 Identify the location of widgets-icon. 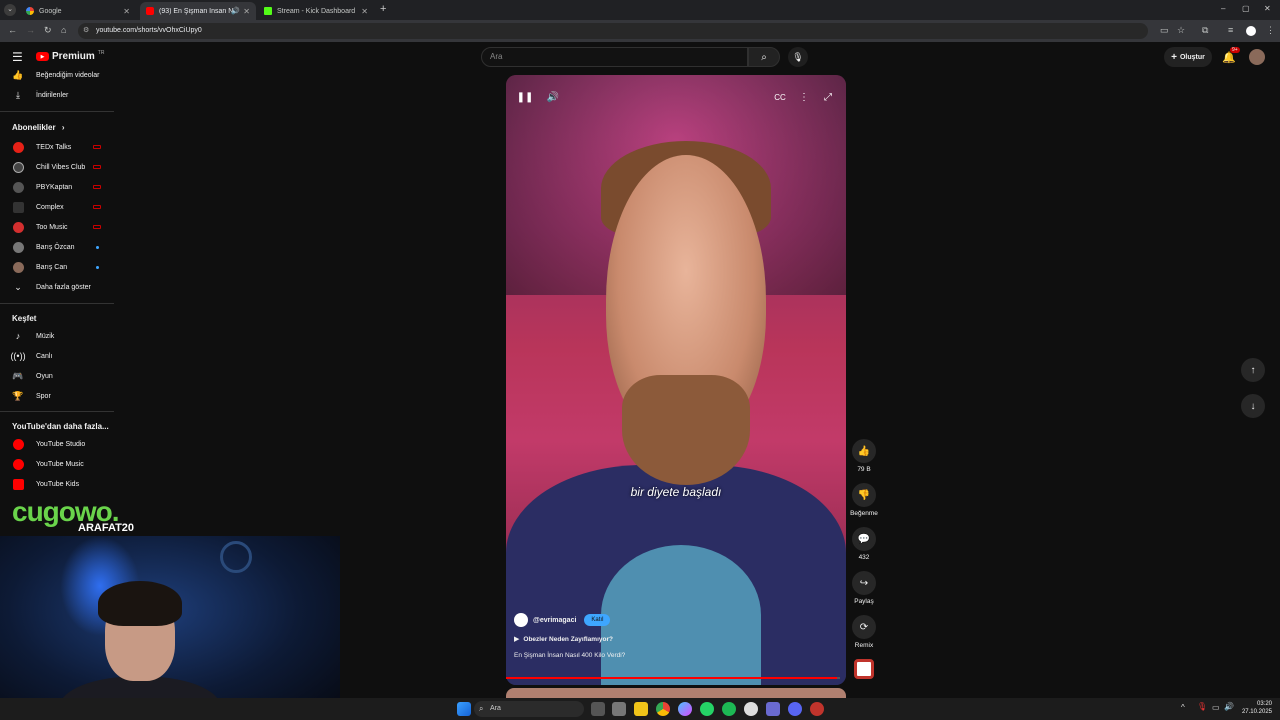
(619, 709).